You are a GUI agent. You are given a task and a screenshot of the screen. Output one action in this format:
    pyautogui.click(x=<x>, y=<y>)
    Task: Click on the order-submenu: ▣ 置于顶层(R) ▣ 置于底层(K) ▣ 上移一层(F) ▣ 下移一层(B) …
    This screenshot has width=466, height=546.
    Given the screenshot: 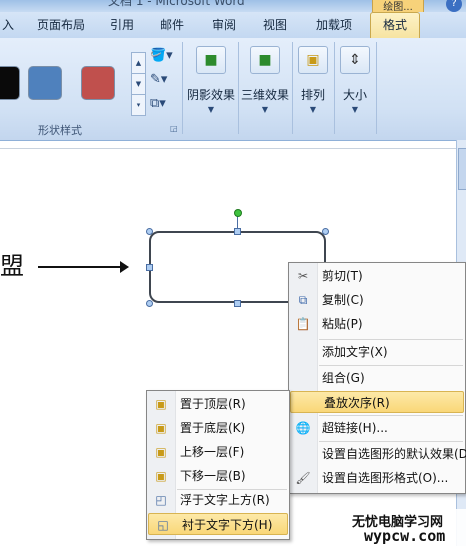 What is the action you would take?
    pyautogui.click(x=218, y=465)
    